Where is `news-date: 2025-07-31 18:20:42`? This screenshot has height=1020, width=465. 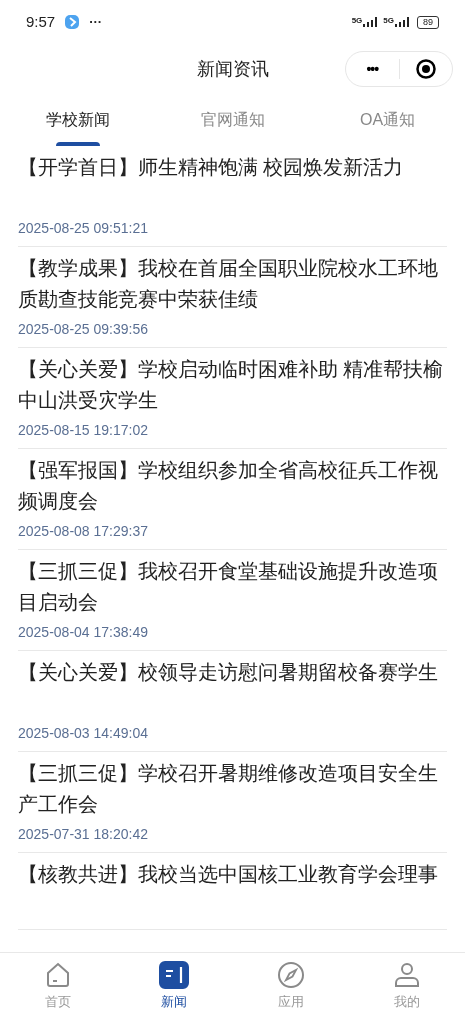
news-date: 2025-07-31 18:20:42 is located at coordinates (83, 834).